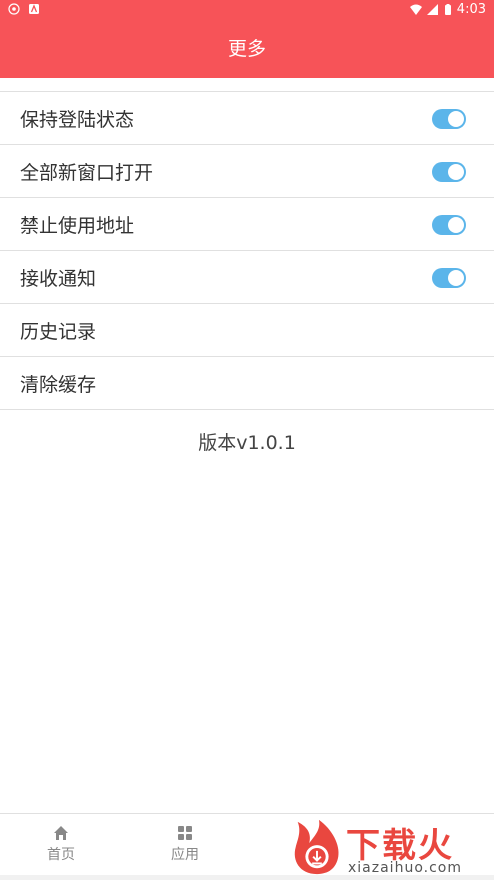 This screenshot has height=880, width=494. I want to click on receive-notifications-toggle, so click(449, 278).